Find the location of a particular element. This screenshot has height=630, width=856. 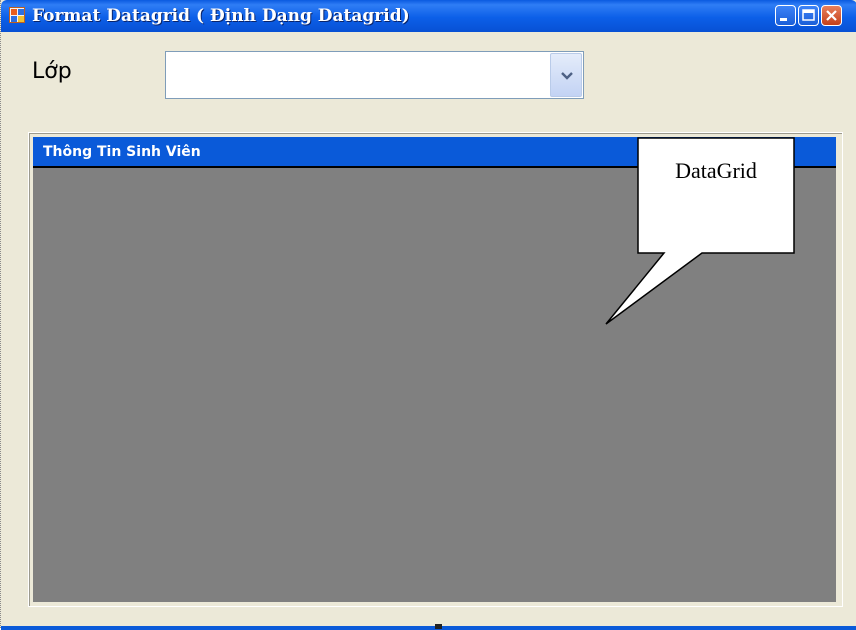

chevron-down-icon is located at coordinates (567, 76).